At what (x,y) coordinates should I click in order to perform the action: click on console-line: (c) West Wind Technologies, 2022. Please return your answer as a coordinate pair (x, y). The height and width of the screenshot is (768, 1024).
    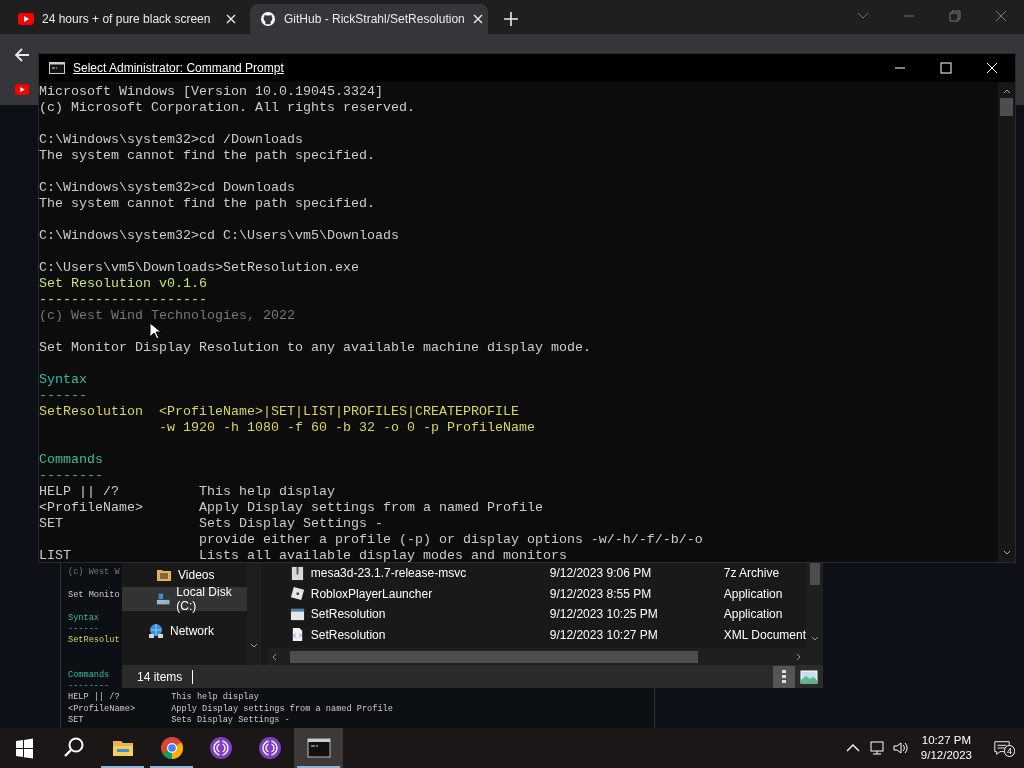
    Looking at the image, I should click on (167, 316).